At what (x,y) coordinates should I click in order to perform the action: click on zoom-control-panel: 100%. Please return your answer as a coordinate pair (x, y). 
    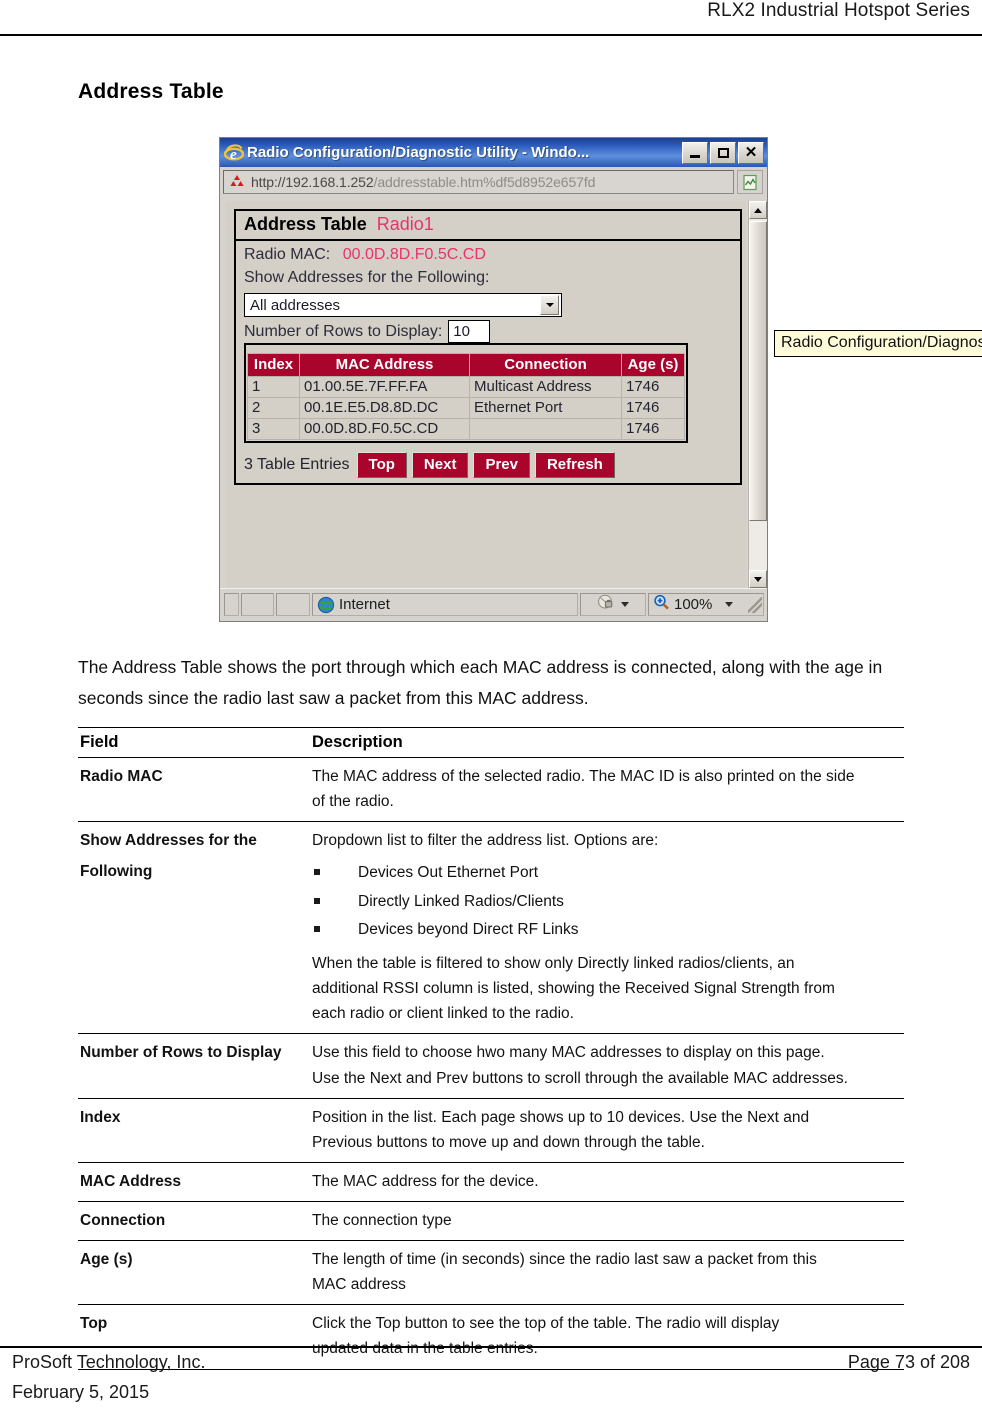
    Looking at the image, I should click on (706, 604).